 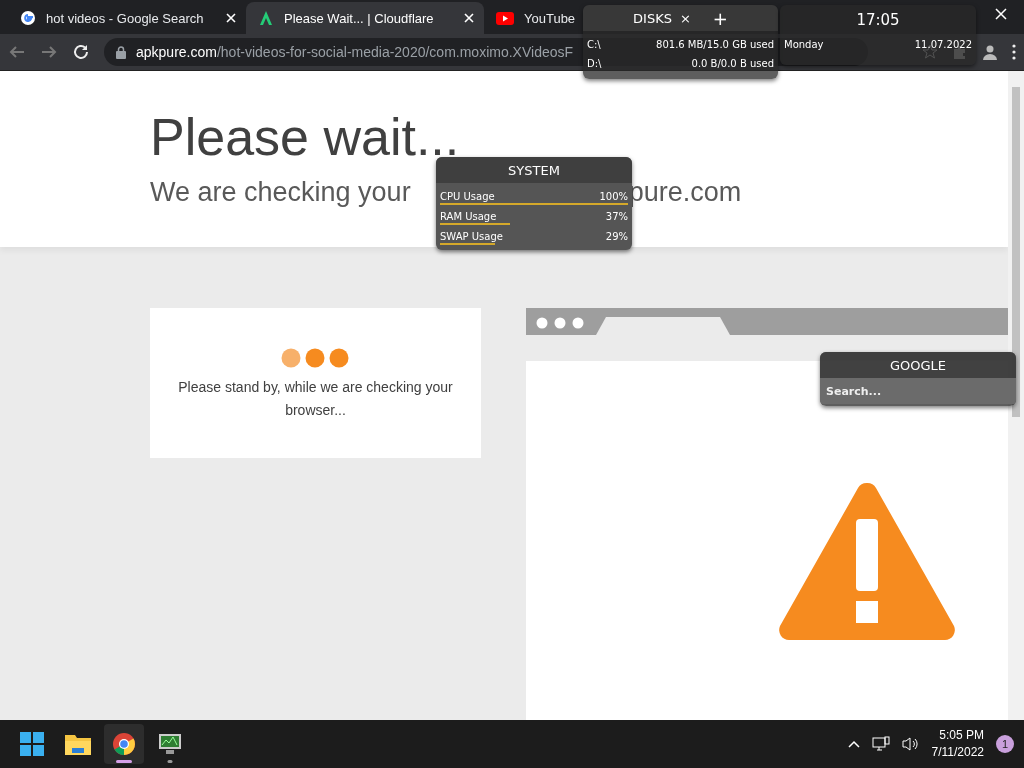 I want to click on tab-shape-icon, so click(x=663, y=326).